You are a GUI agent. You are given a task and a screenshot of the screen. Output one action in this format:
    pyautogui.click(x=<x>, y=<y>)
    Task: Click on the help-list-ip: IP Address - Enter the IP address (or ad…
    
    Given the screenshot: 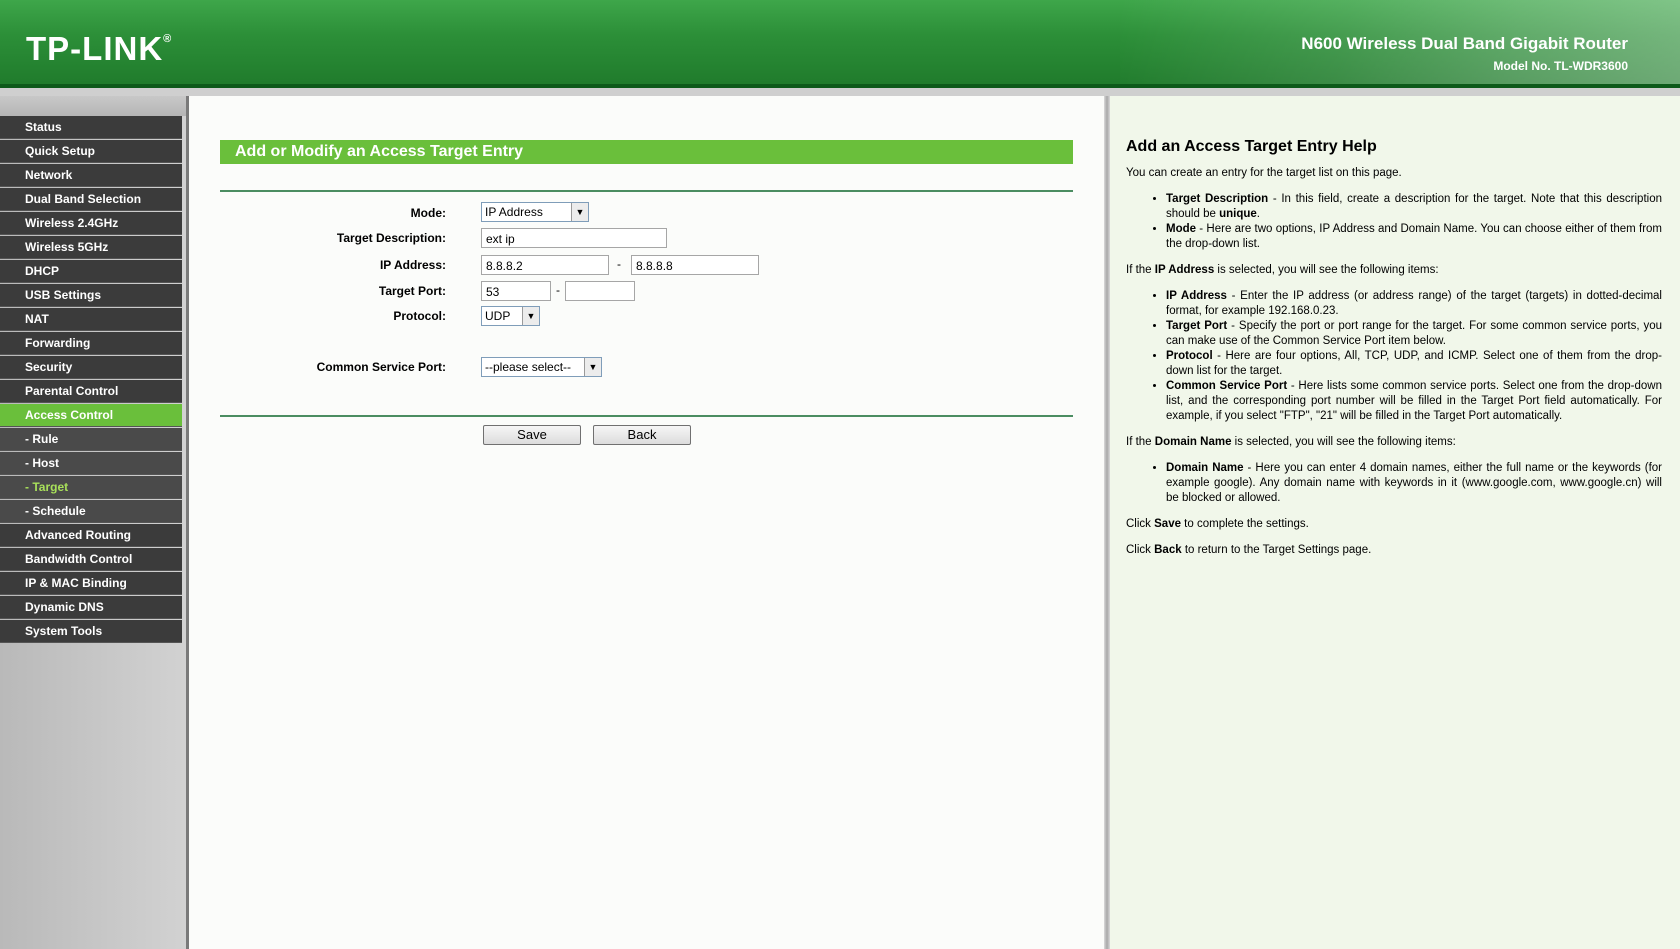 What is the action you would take?
    pyautogui.click(x=1394, y=356)
    